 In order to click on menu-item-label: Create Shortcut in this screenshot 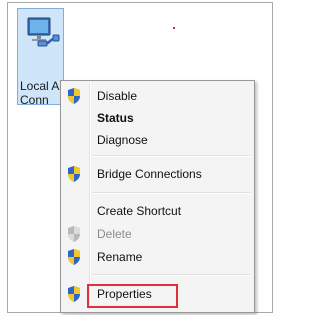, I will do `click(139, 211)`.